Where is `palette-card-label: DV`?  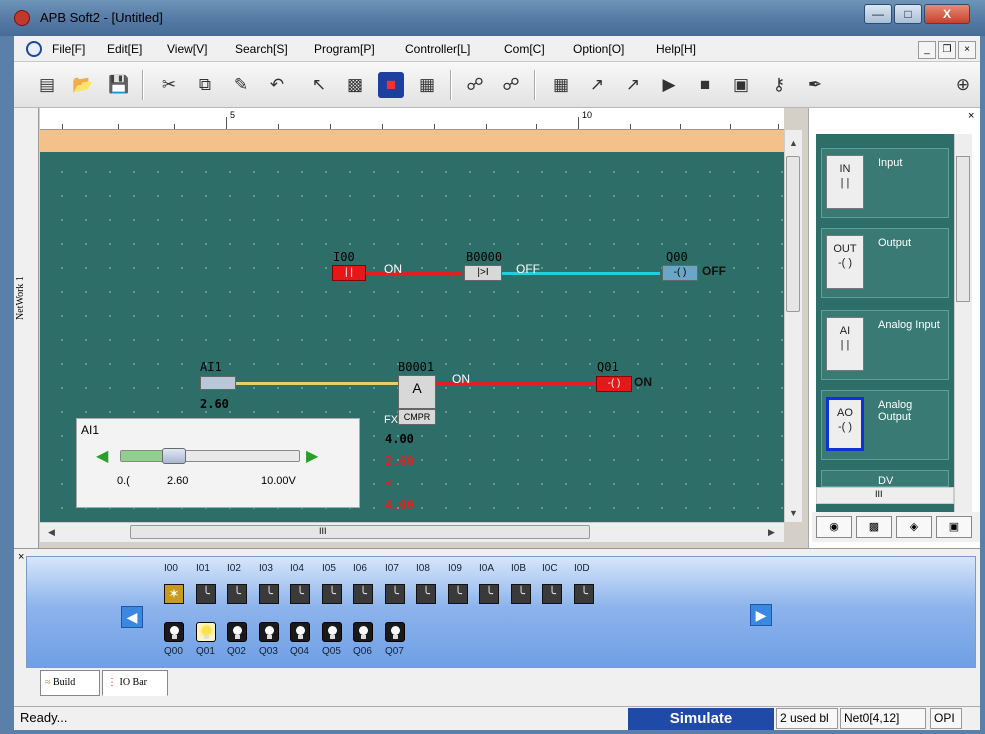 palette-card-label: DV is located at coordinates (886, 481).